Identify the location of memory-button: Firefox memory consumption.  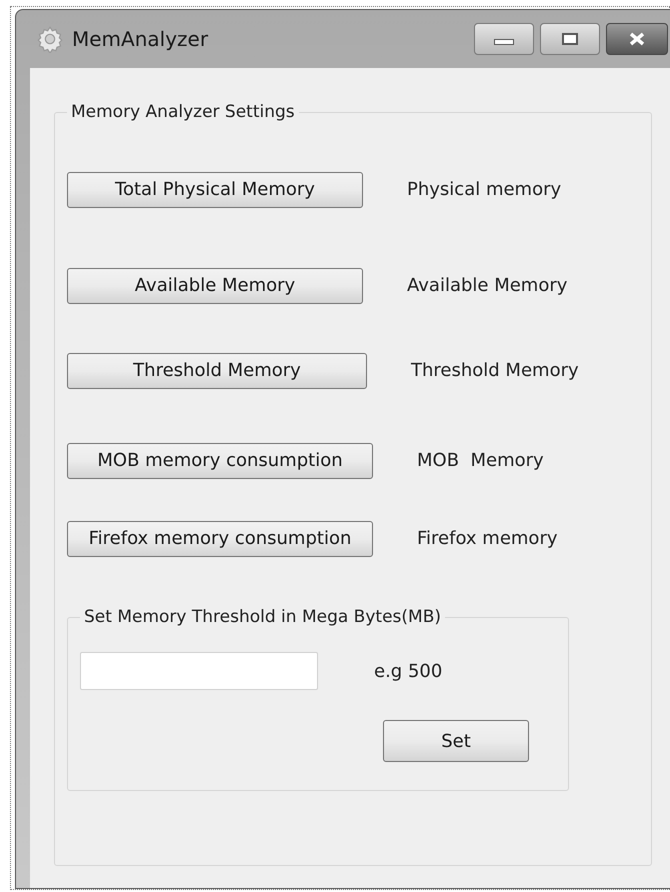
(220, 538).